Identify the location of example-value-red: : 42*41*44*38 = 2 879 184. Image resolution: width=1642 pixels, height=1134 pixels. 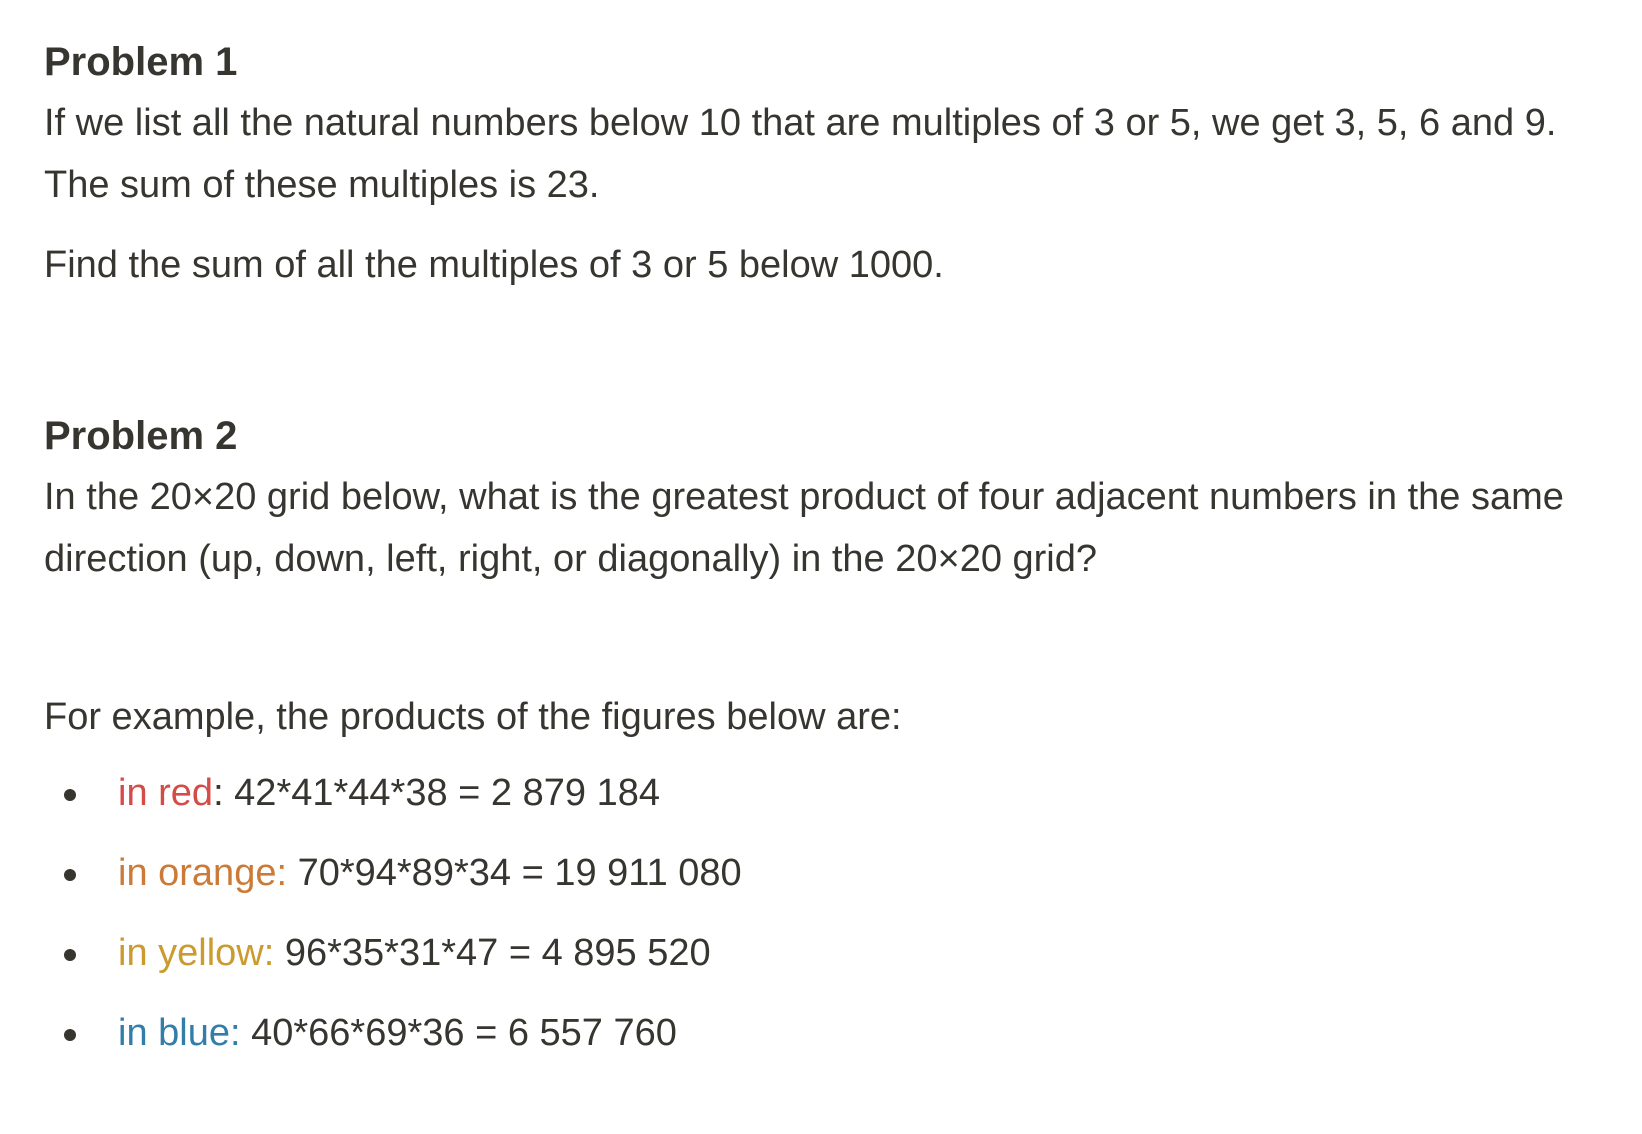
(436, 793).